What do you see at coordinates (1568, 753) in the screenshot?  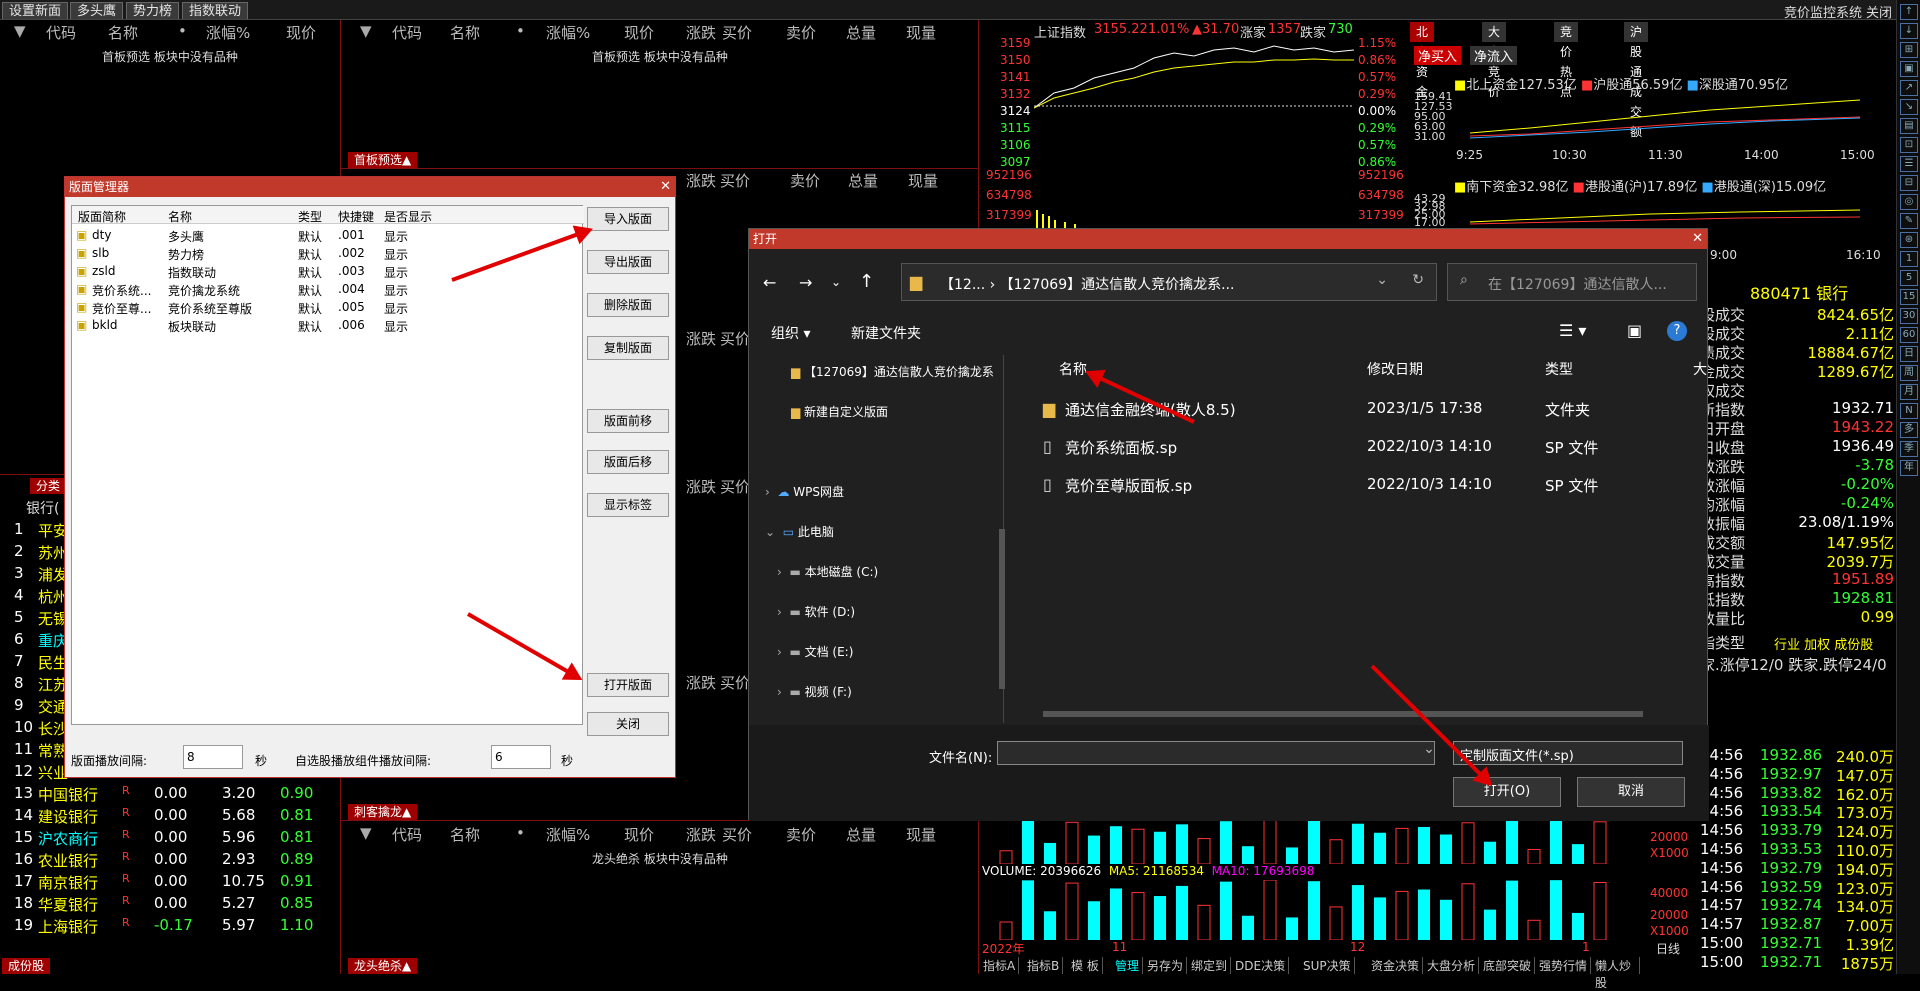 I see `filter-select: 定制版面文件(*.sp)` at bounding box center [1568, 753].